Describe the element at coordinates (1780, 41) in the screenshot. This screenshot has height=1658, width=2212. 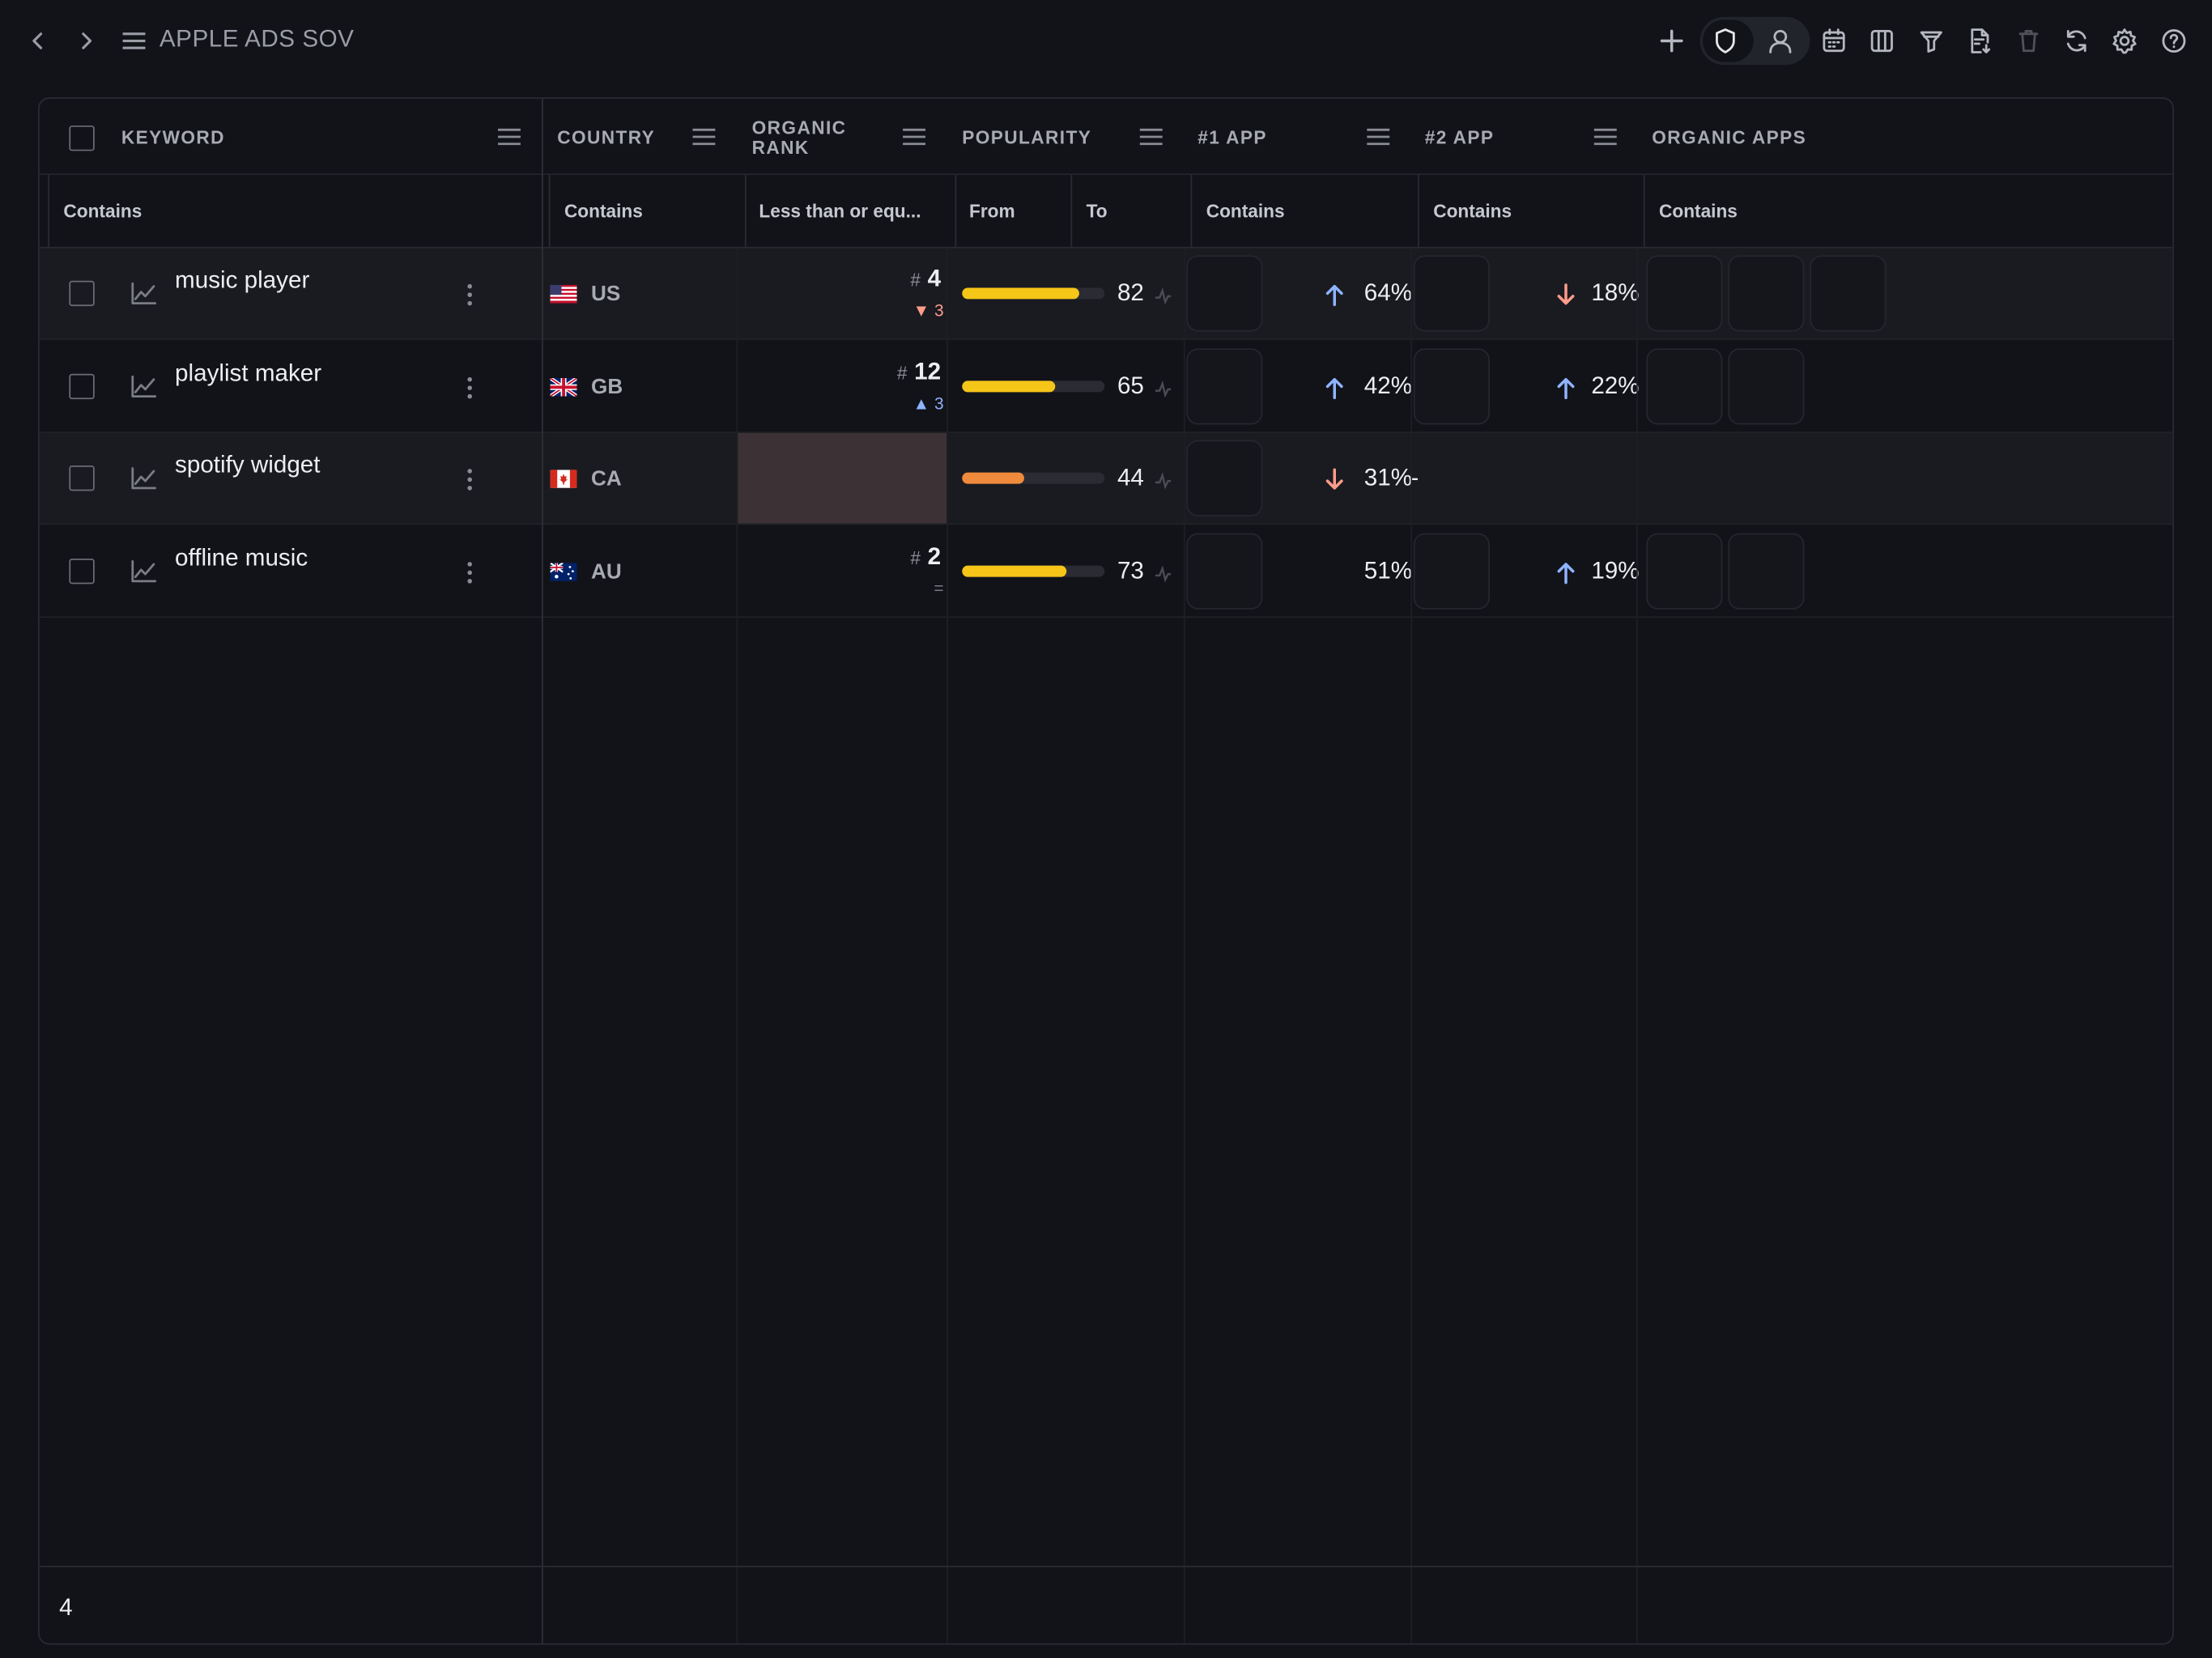
I see `user-icon` at that location.